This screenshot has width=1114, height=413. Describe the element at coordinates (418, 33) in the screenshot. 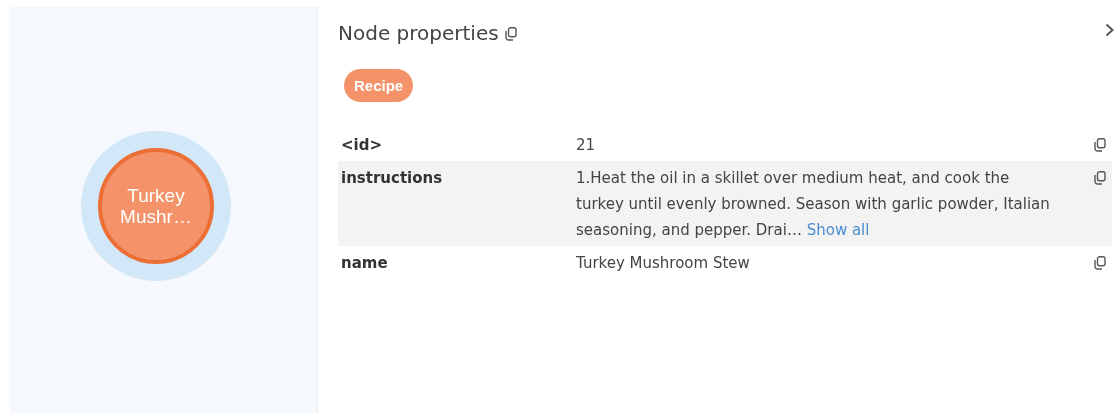

I see `panel-title: Node properties` at that location.